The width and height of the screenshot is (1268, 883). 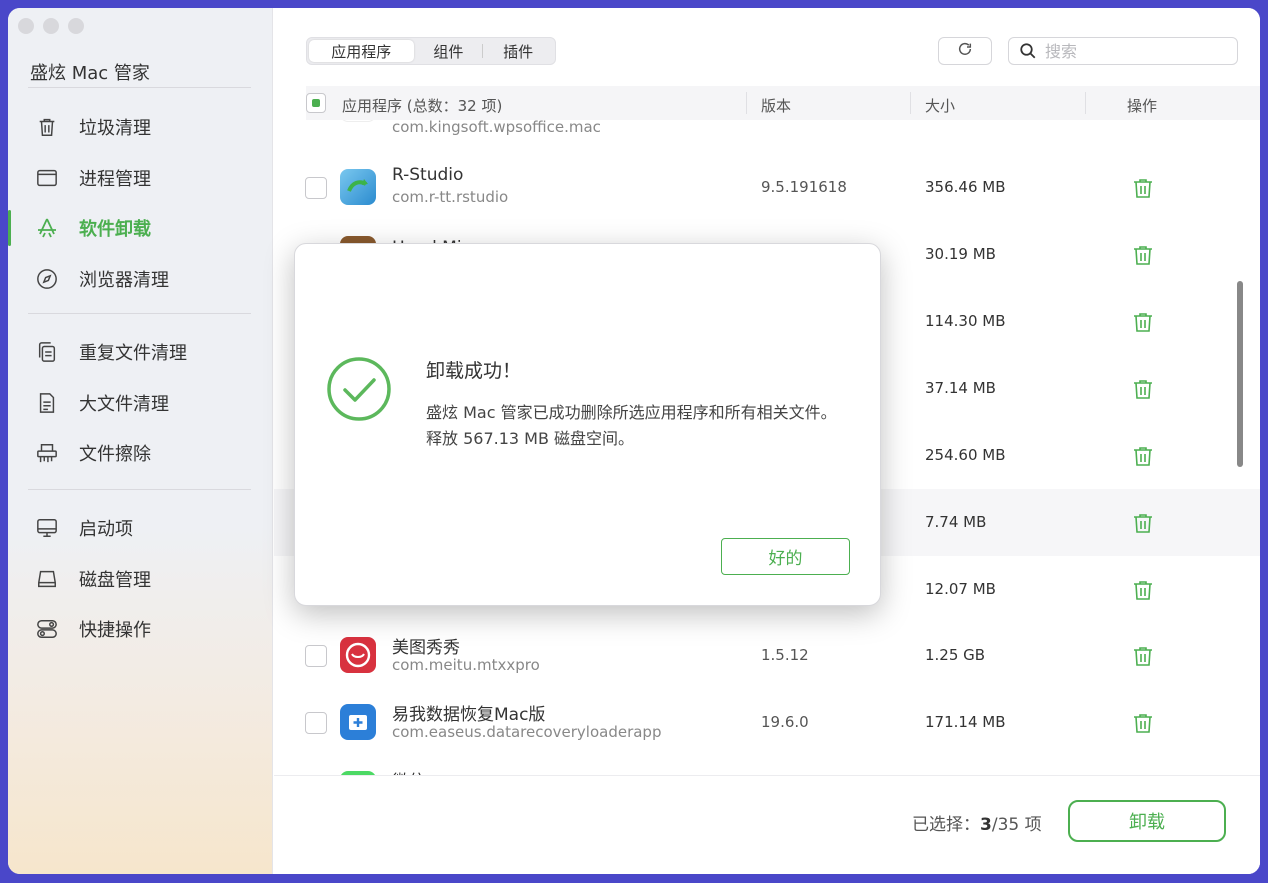 What do you see at coordinates (426, 648) in the screenshot?
I see `app-name: 美图秀秀` at bounding box center [426, 648].